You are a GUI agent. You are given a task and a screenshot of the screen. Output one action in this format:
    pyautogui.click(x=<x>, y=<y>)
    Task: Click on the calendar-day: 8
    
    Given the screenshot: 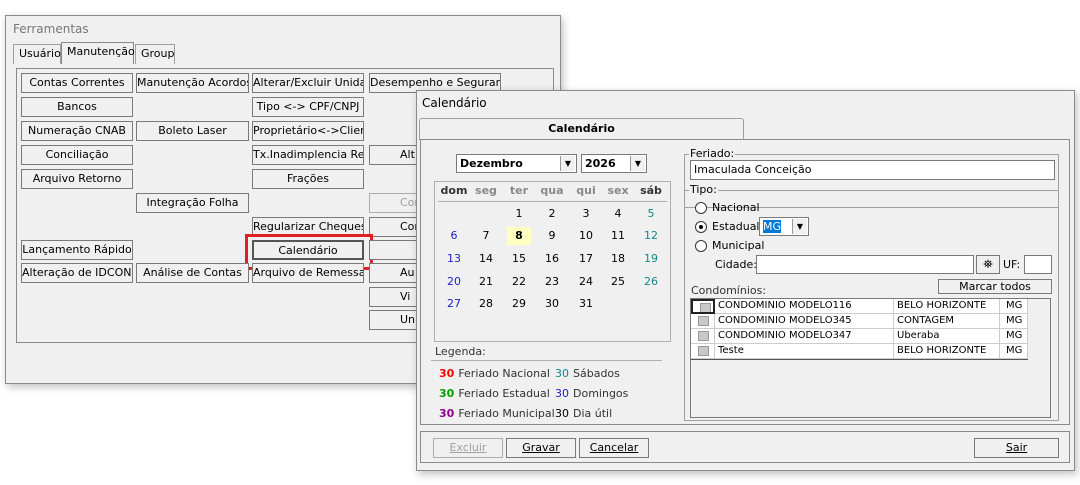 What is the action you would take?
    pyautogui.click(x=519, y=236)
    